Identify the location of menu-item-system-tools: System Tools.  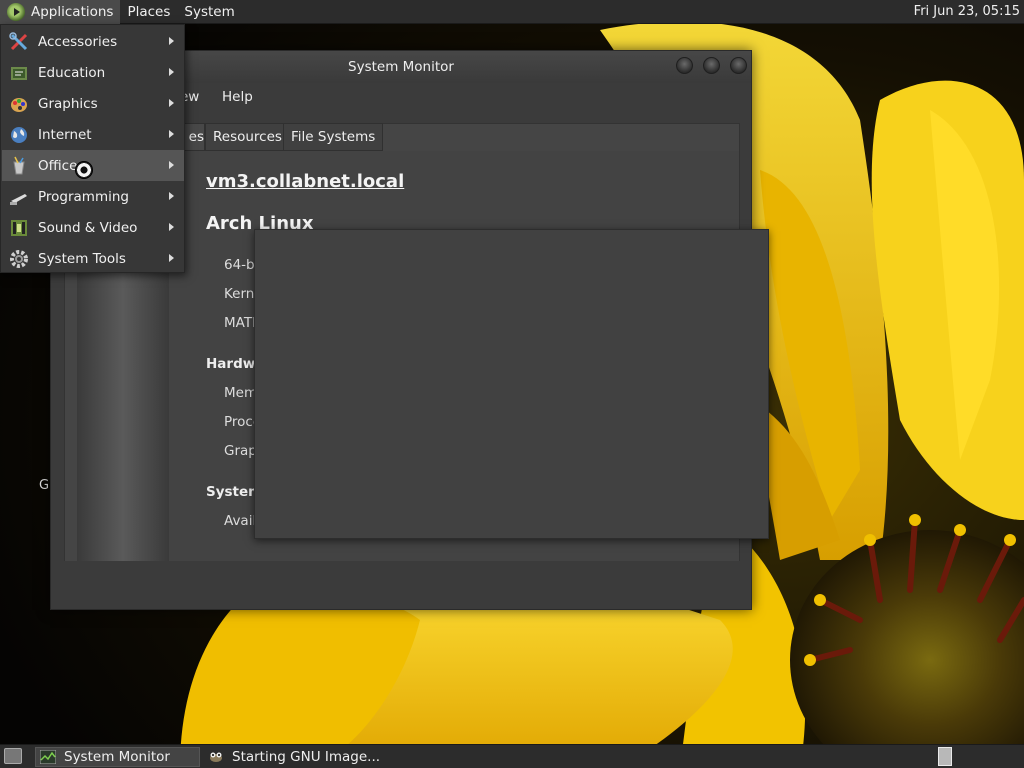
(93, 258).